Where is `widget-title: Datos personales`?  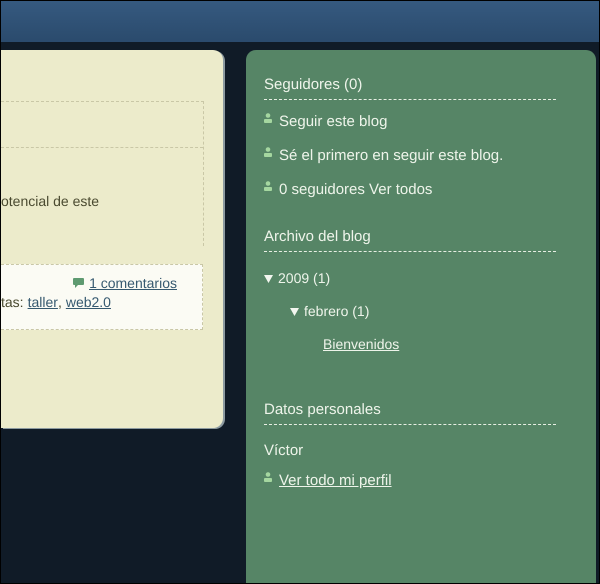 widget-title: Datos personales is located at coordinates (410, 413).